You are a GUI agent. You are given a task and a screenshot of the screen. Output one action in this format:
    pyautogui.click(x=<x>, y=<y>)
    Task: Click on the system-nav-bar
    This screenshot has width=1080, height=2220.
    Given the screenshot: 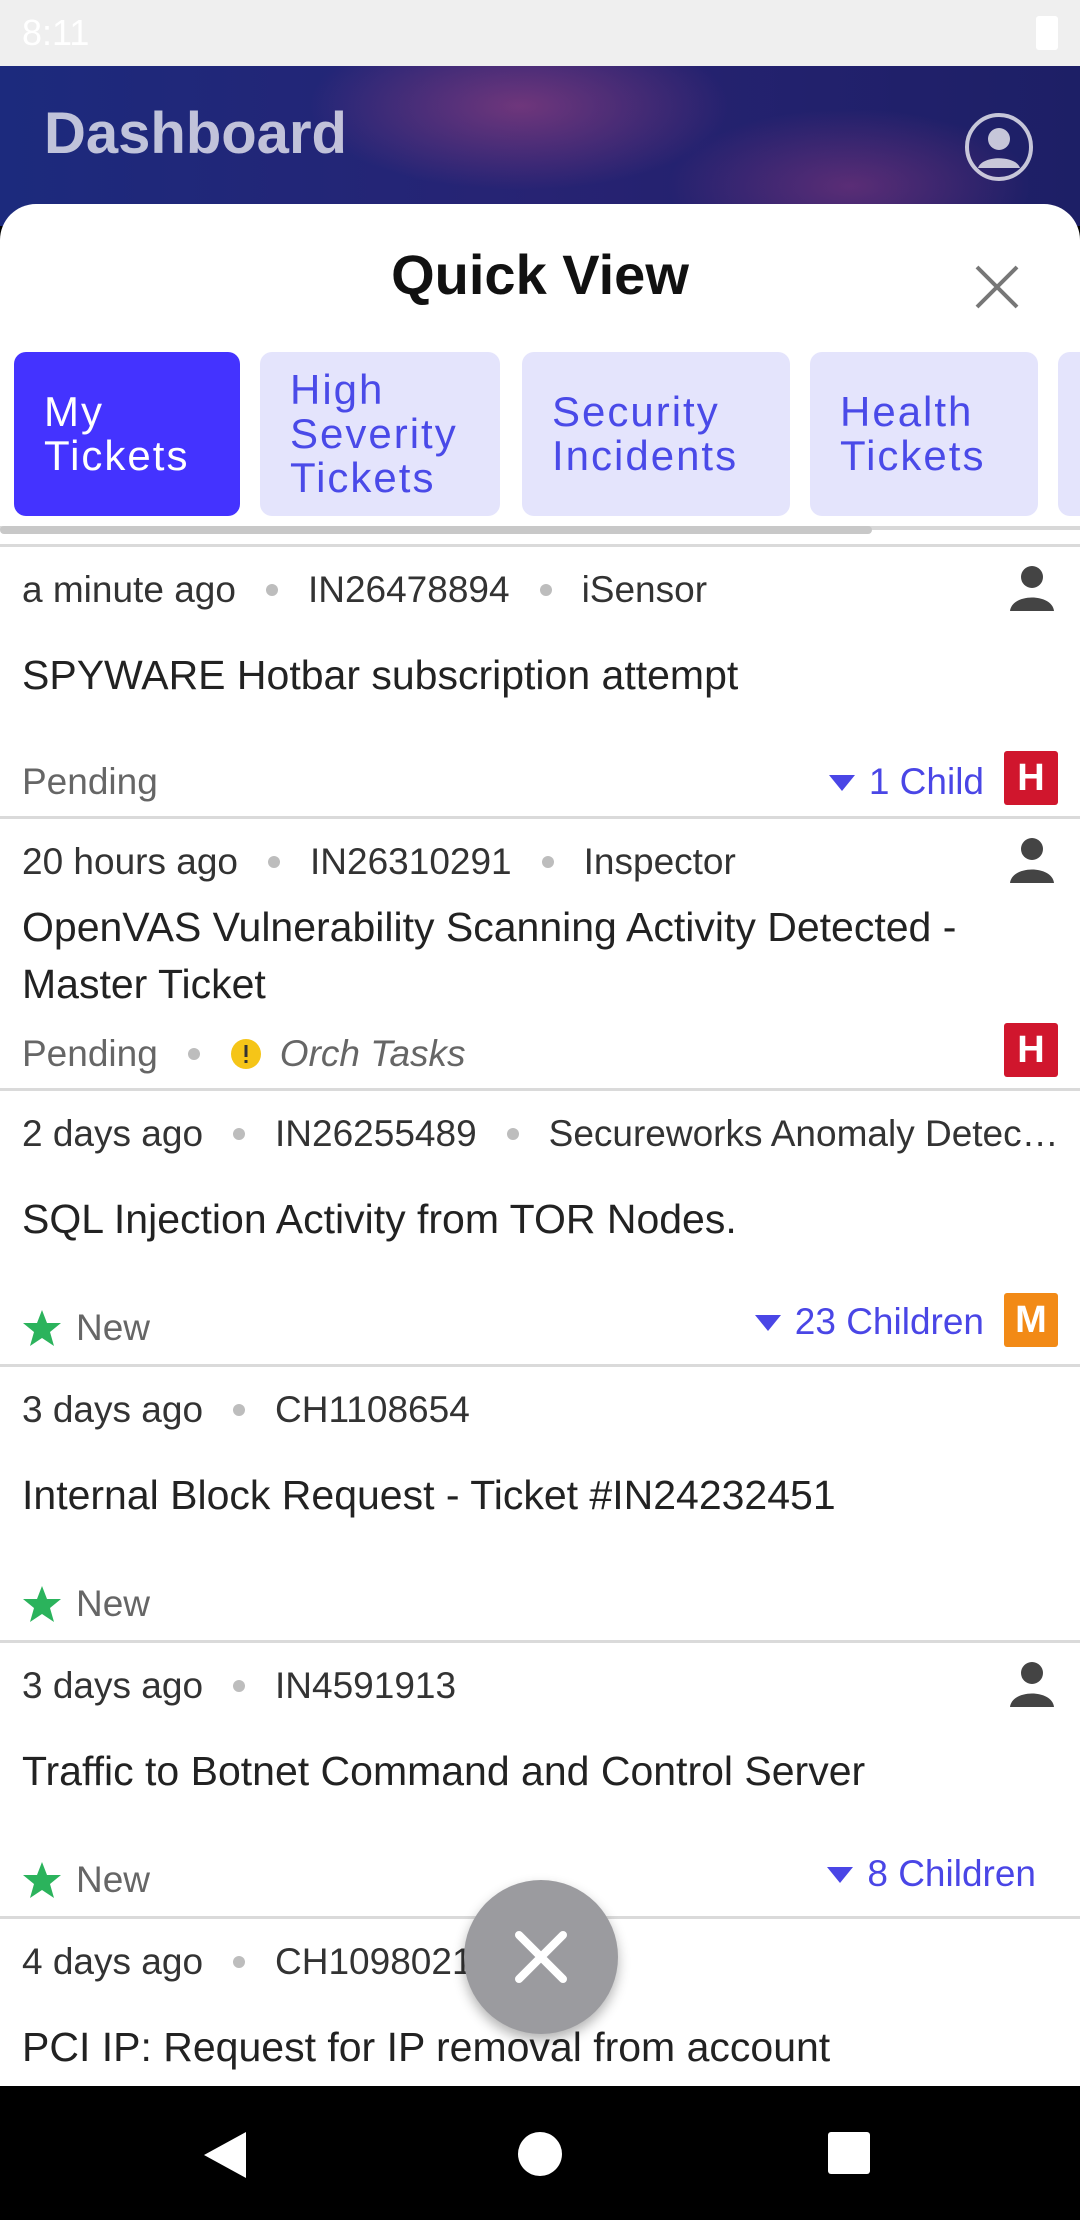 What is the action you would take?
    pyautogui.click(x=540, y=2153)
    